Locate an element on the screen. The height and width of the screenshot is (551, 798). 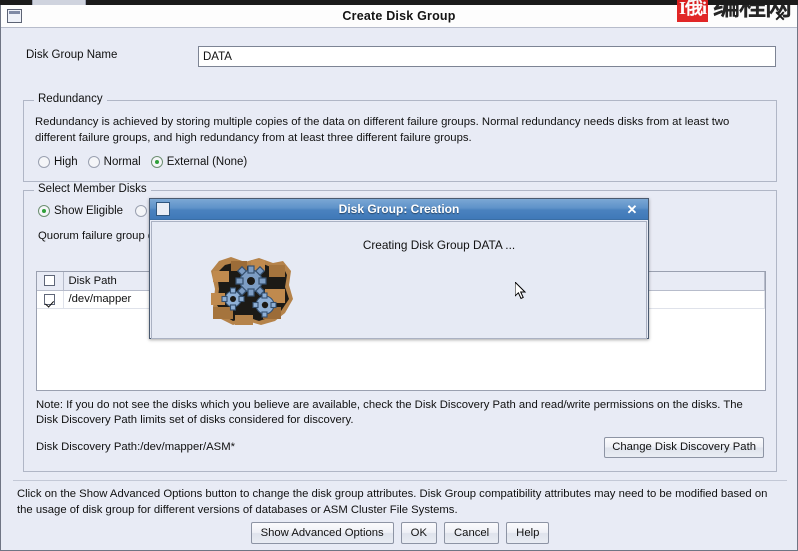
radio-show-eligible-icon is located at coordinates (44, 211).